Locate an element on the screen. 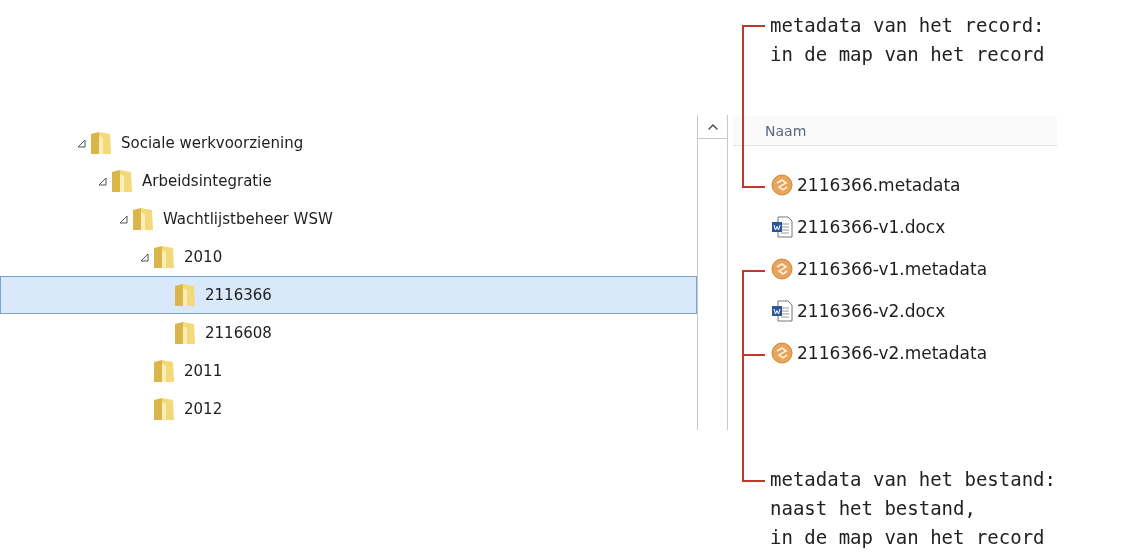 This screenshot has height=556, width=1140. file-name: 2116366-v2.metadata is located at coordinates (892, 353).